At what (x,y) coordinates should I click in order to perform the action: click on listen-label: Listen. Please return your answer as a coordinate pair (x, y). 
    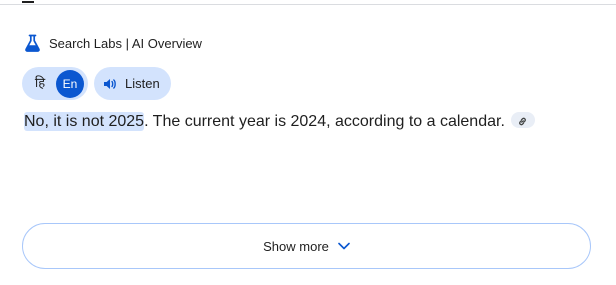
    Looking at the image, I should click on (142, 83).